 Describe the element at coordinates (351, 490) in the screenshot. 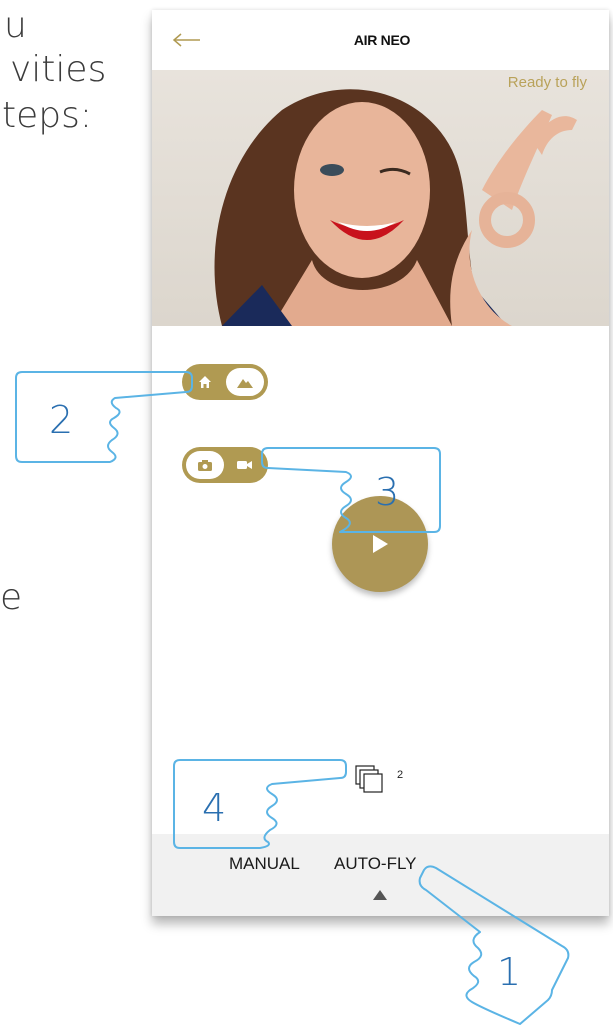

I see `callout-3-shape` at that location.